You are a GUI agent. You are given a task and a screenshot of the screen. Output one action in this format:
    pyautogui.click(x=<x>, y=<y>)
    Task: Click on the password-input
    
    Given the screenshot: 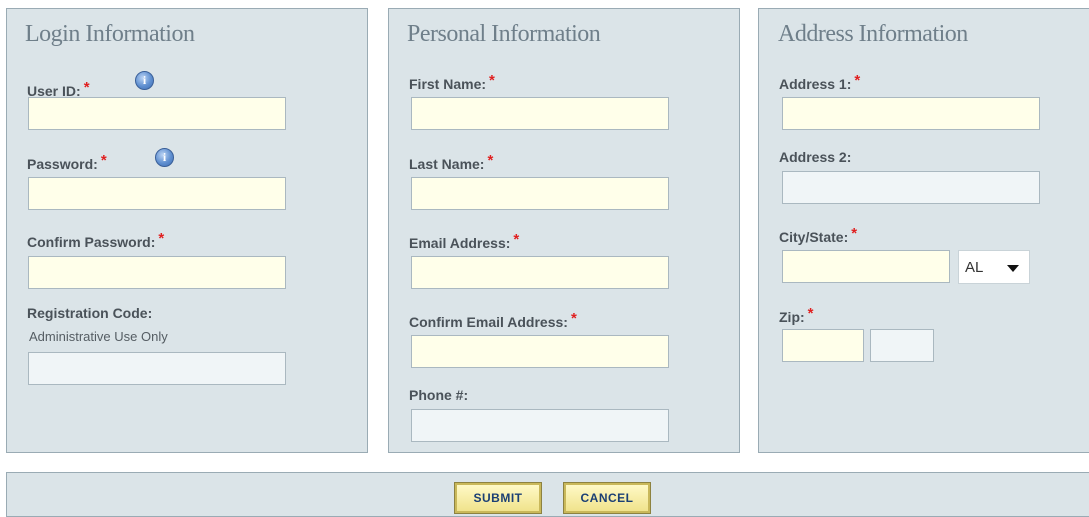 What is the action you would take?
    pyautogui.click(x=157, y=193)
    